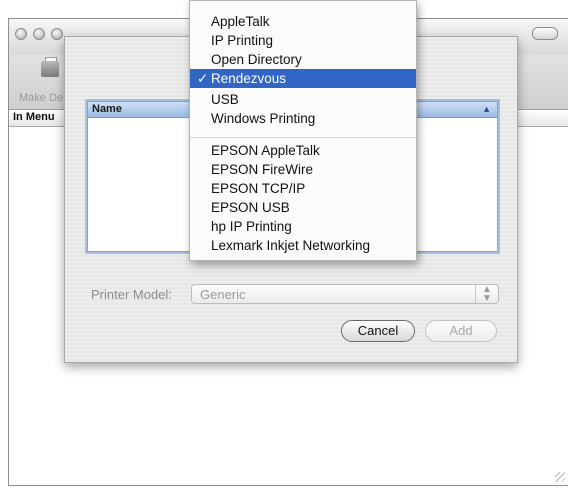 The width and height of the screenshot is (568, 498). Describe the element at coordinates (34, 117) in the screenshot. I see `in-menu-header-label: In Menu` at that location.